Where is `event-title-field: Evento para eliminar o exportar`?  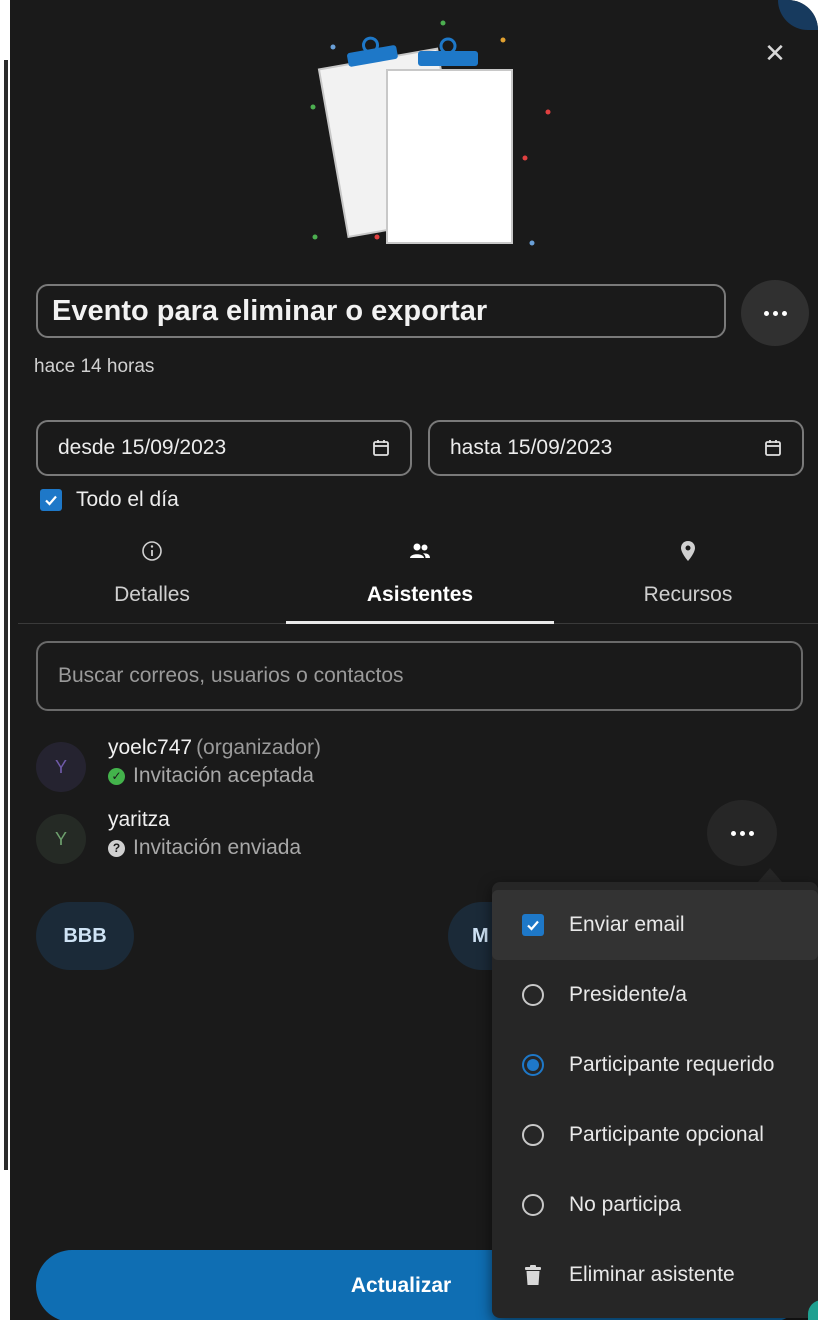
event-title-field: Evento para eliminar o exportar is located at coordinates (381, 311).